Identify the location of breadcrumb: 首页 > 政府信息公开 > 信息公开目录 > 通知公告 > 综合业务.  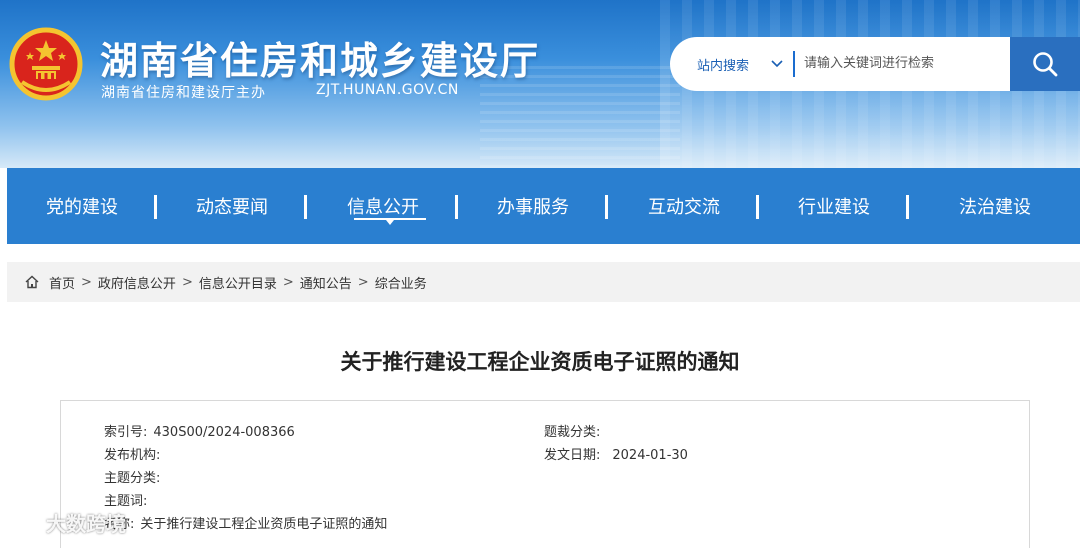
(543, 282).